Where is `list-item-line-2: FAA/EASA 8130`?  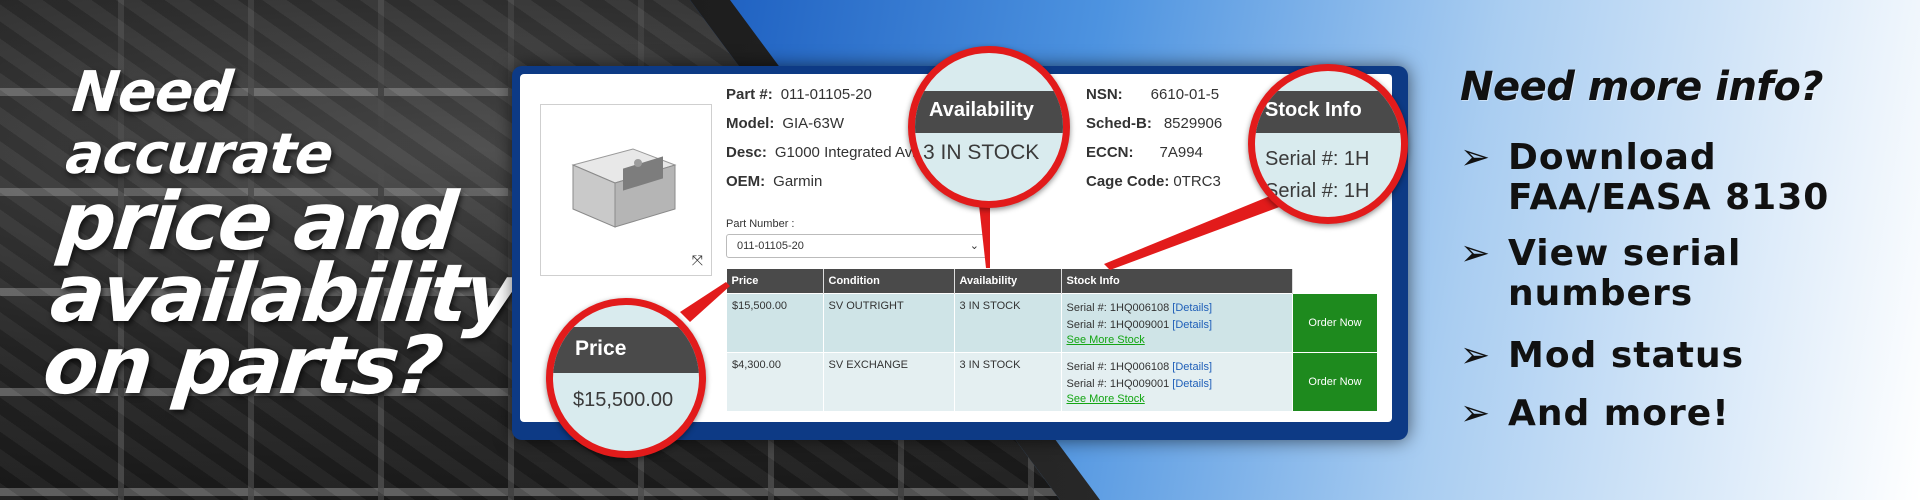
list-item-line-2: FAA/EASA 8130 is located at coordinates (1669, 197).